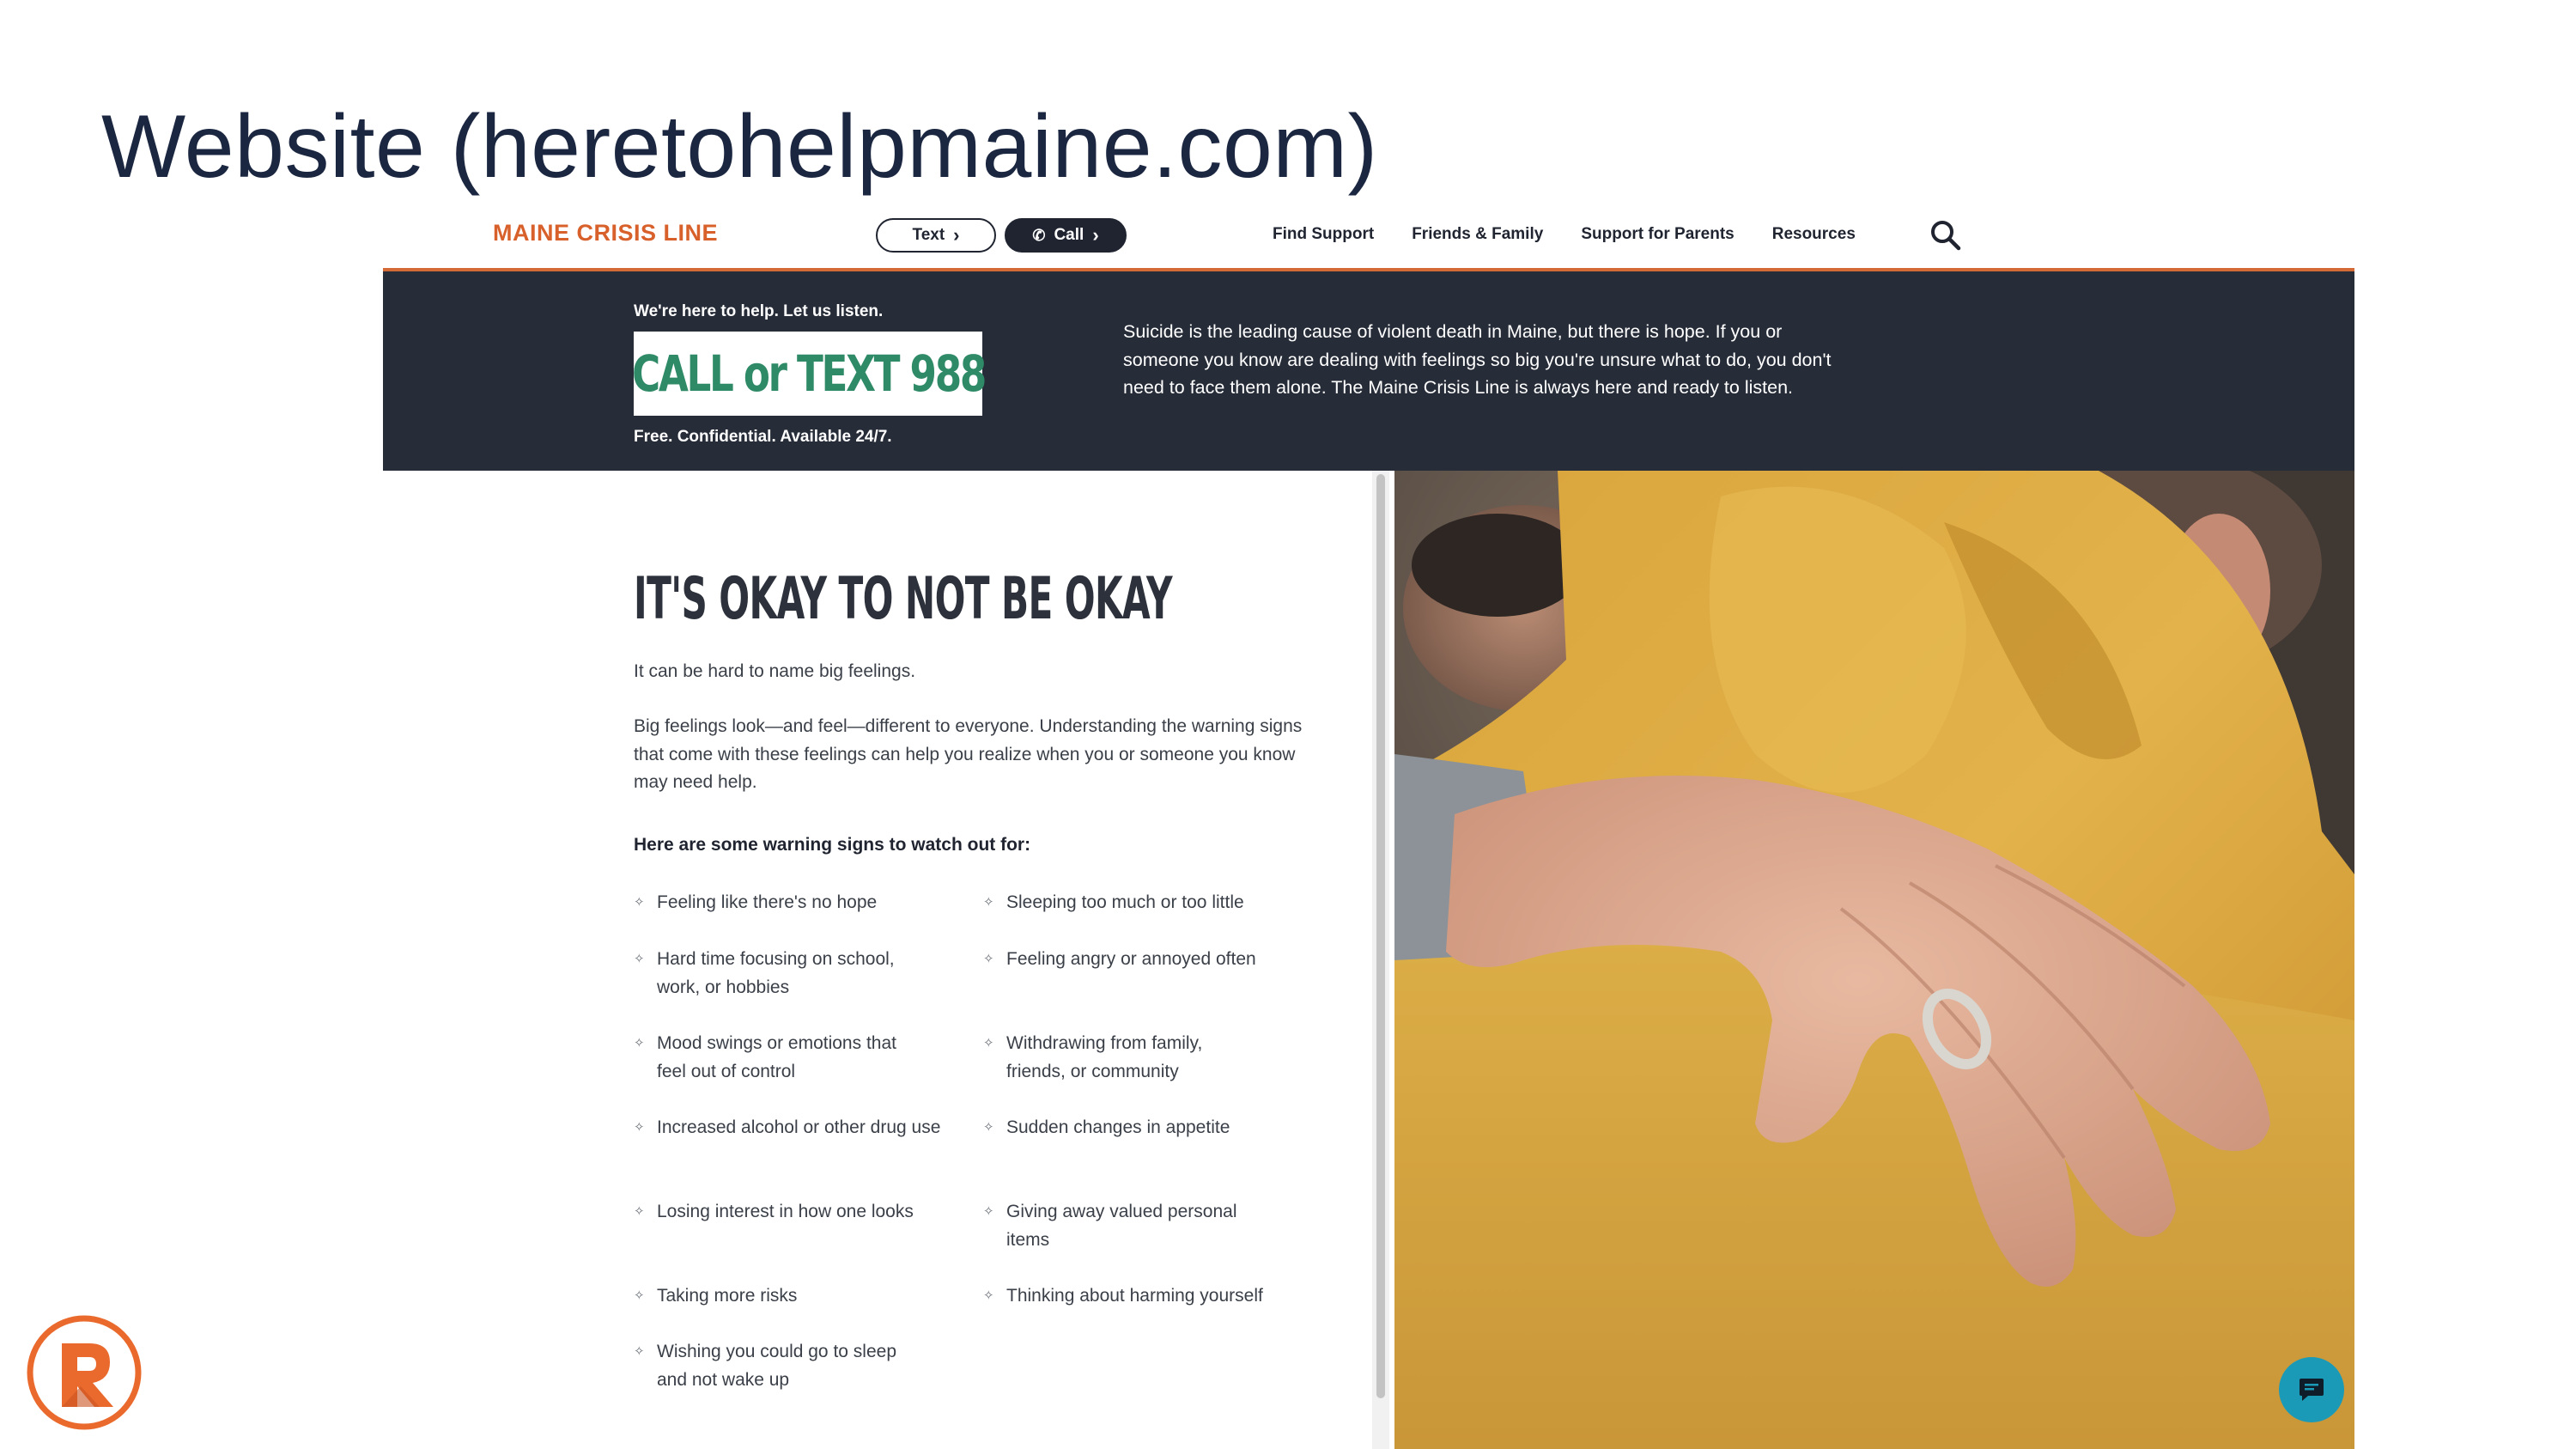 Image resolution: width=2576 pixels, height=1449 pixels. I want to click on nav-friends-family: Friends & Family, so click(1477, 234).